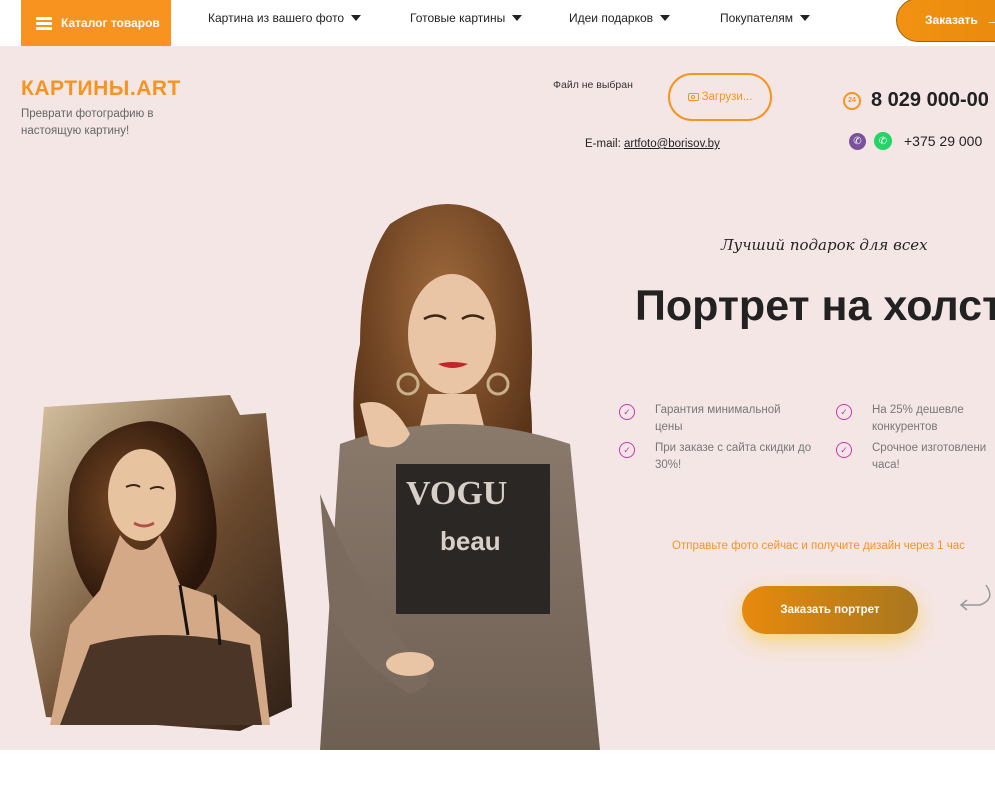  Describe the element at coordinates (951, 20) in the screenshot. I see `order-label: Заказать` at that location.